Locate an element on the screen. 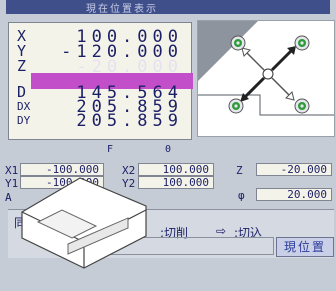  arrow-up-left is located at coordinates (255, 61).